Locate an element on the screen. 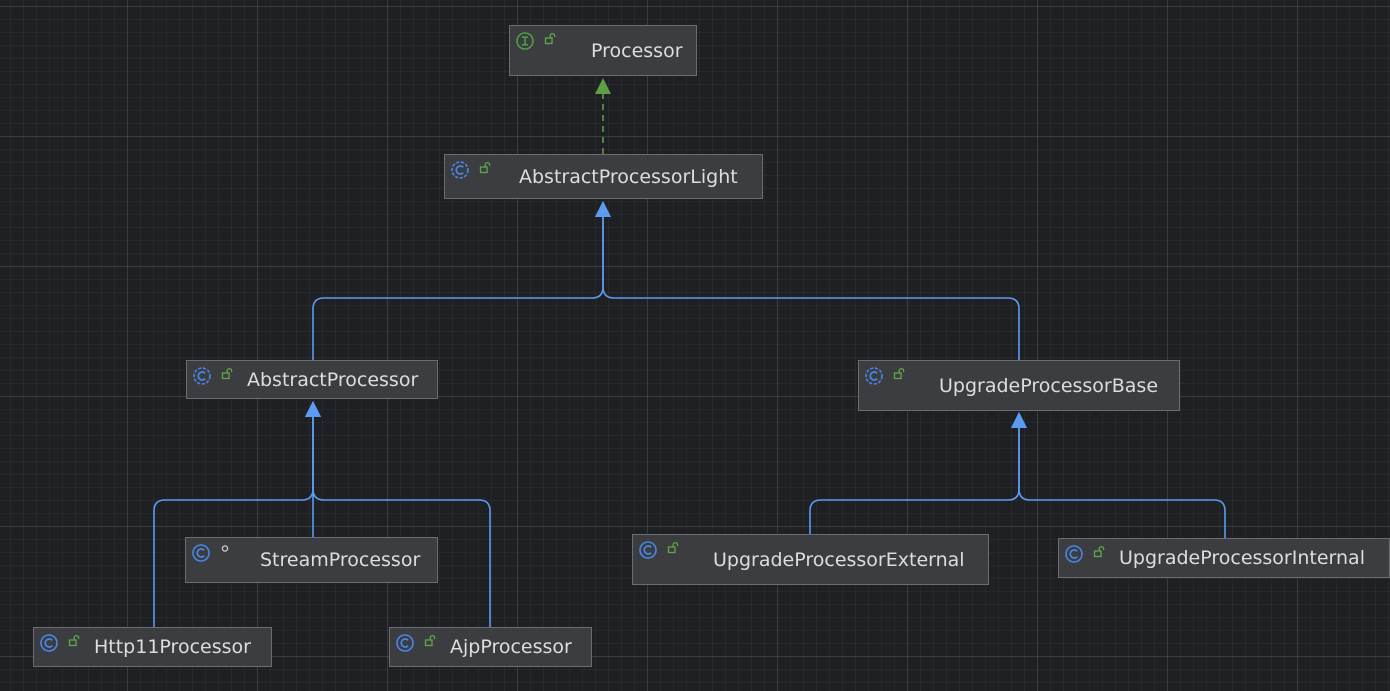 The height and width of the screenshot is (691, 1390). node-label: StreamProcessor is located at coordinates (340, 560).